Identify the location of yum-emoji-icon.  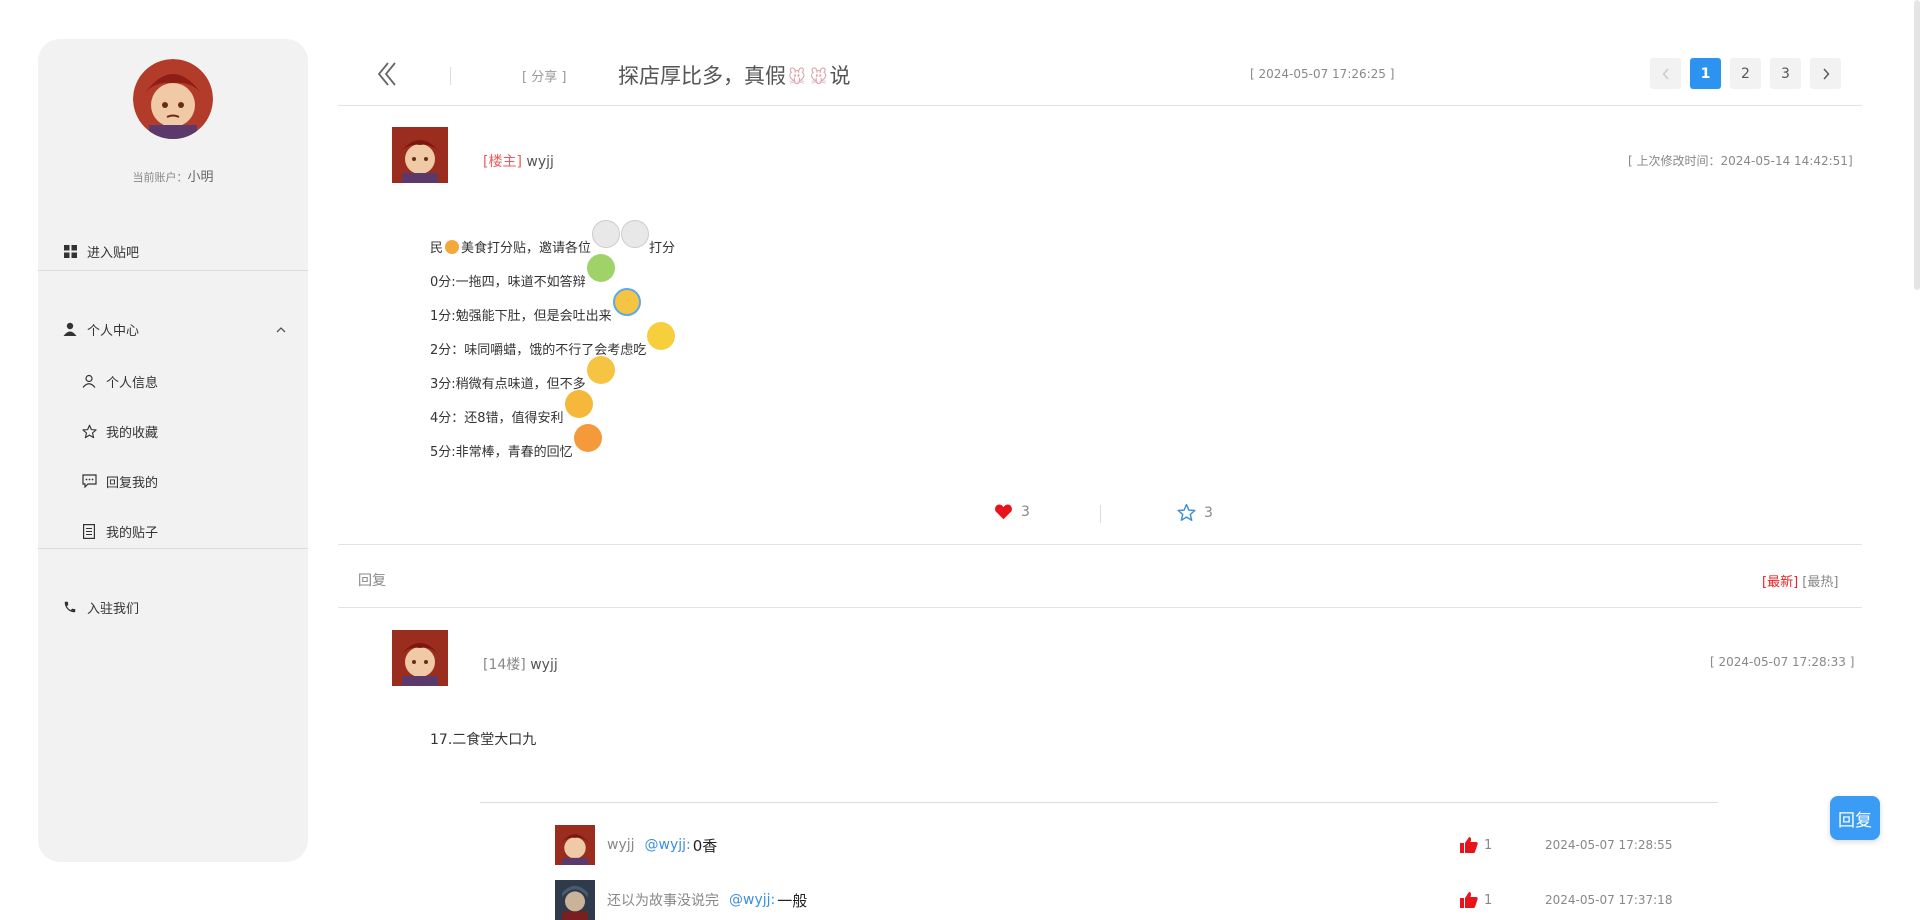
(578, 404).